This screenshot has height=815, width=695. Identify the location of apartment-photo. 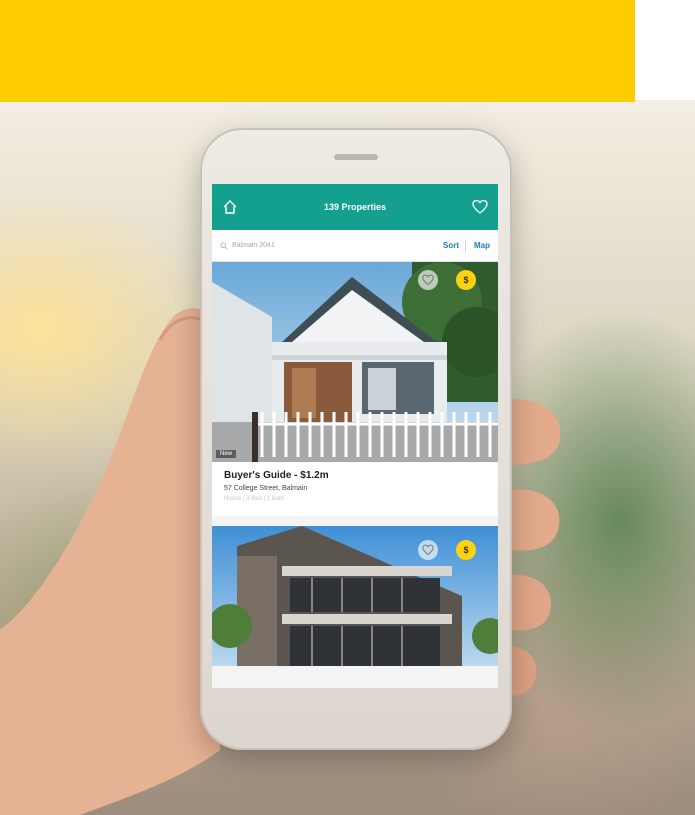
(355, 596).